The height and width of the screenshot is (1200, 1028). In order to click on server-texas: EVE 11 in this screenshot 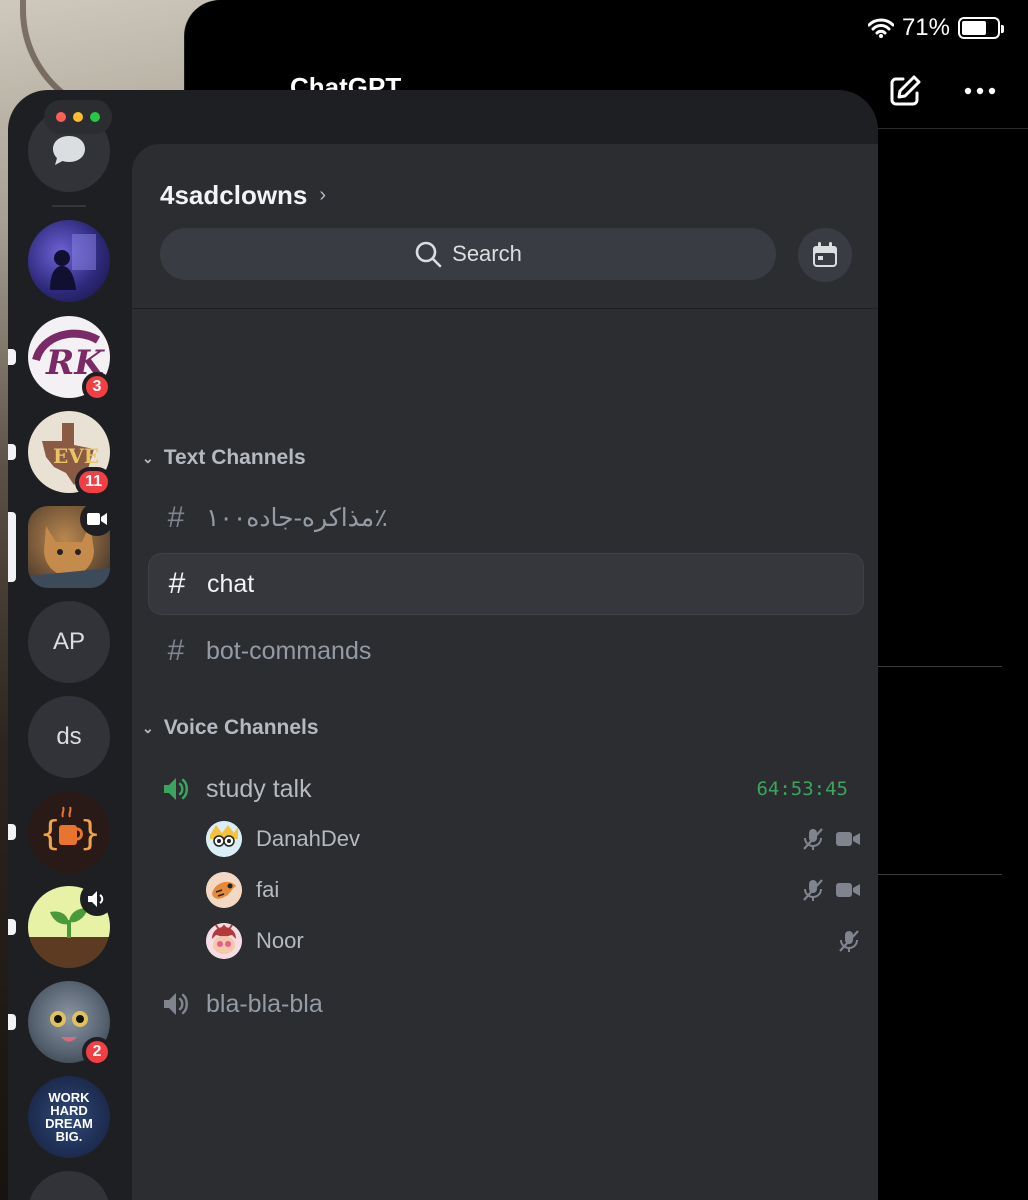, I will do `click(60, 454)`.